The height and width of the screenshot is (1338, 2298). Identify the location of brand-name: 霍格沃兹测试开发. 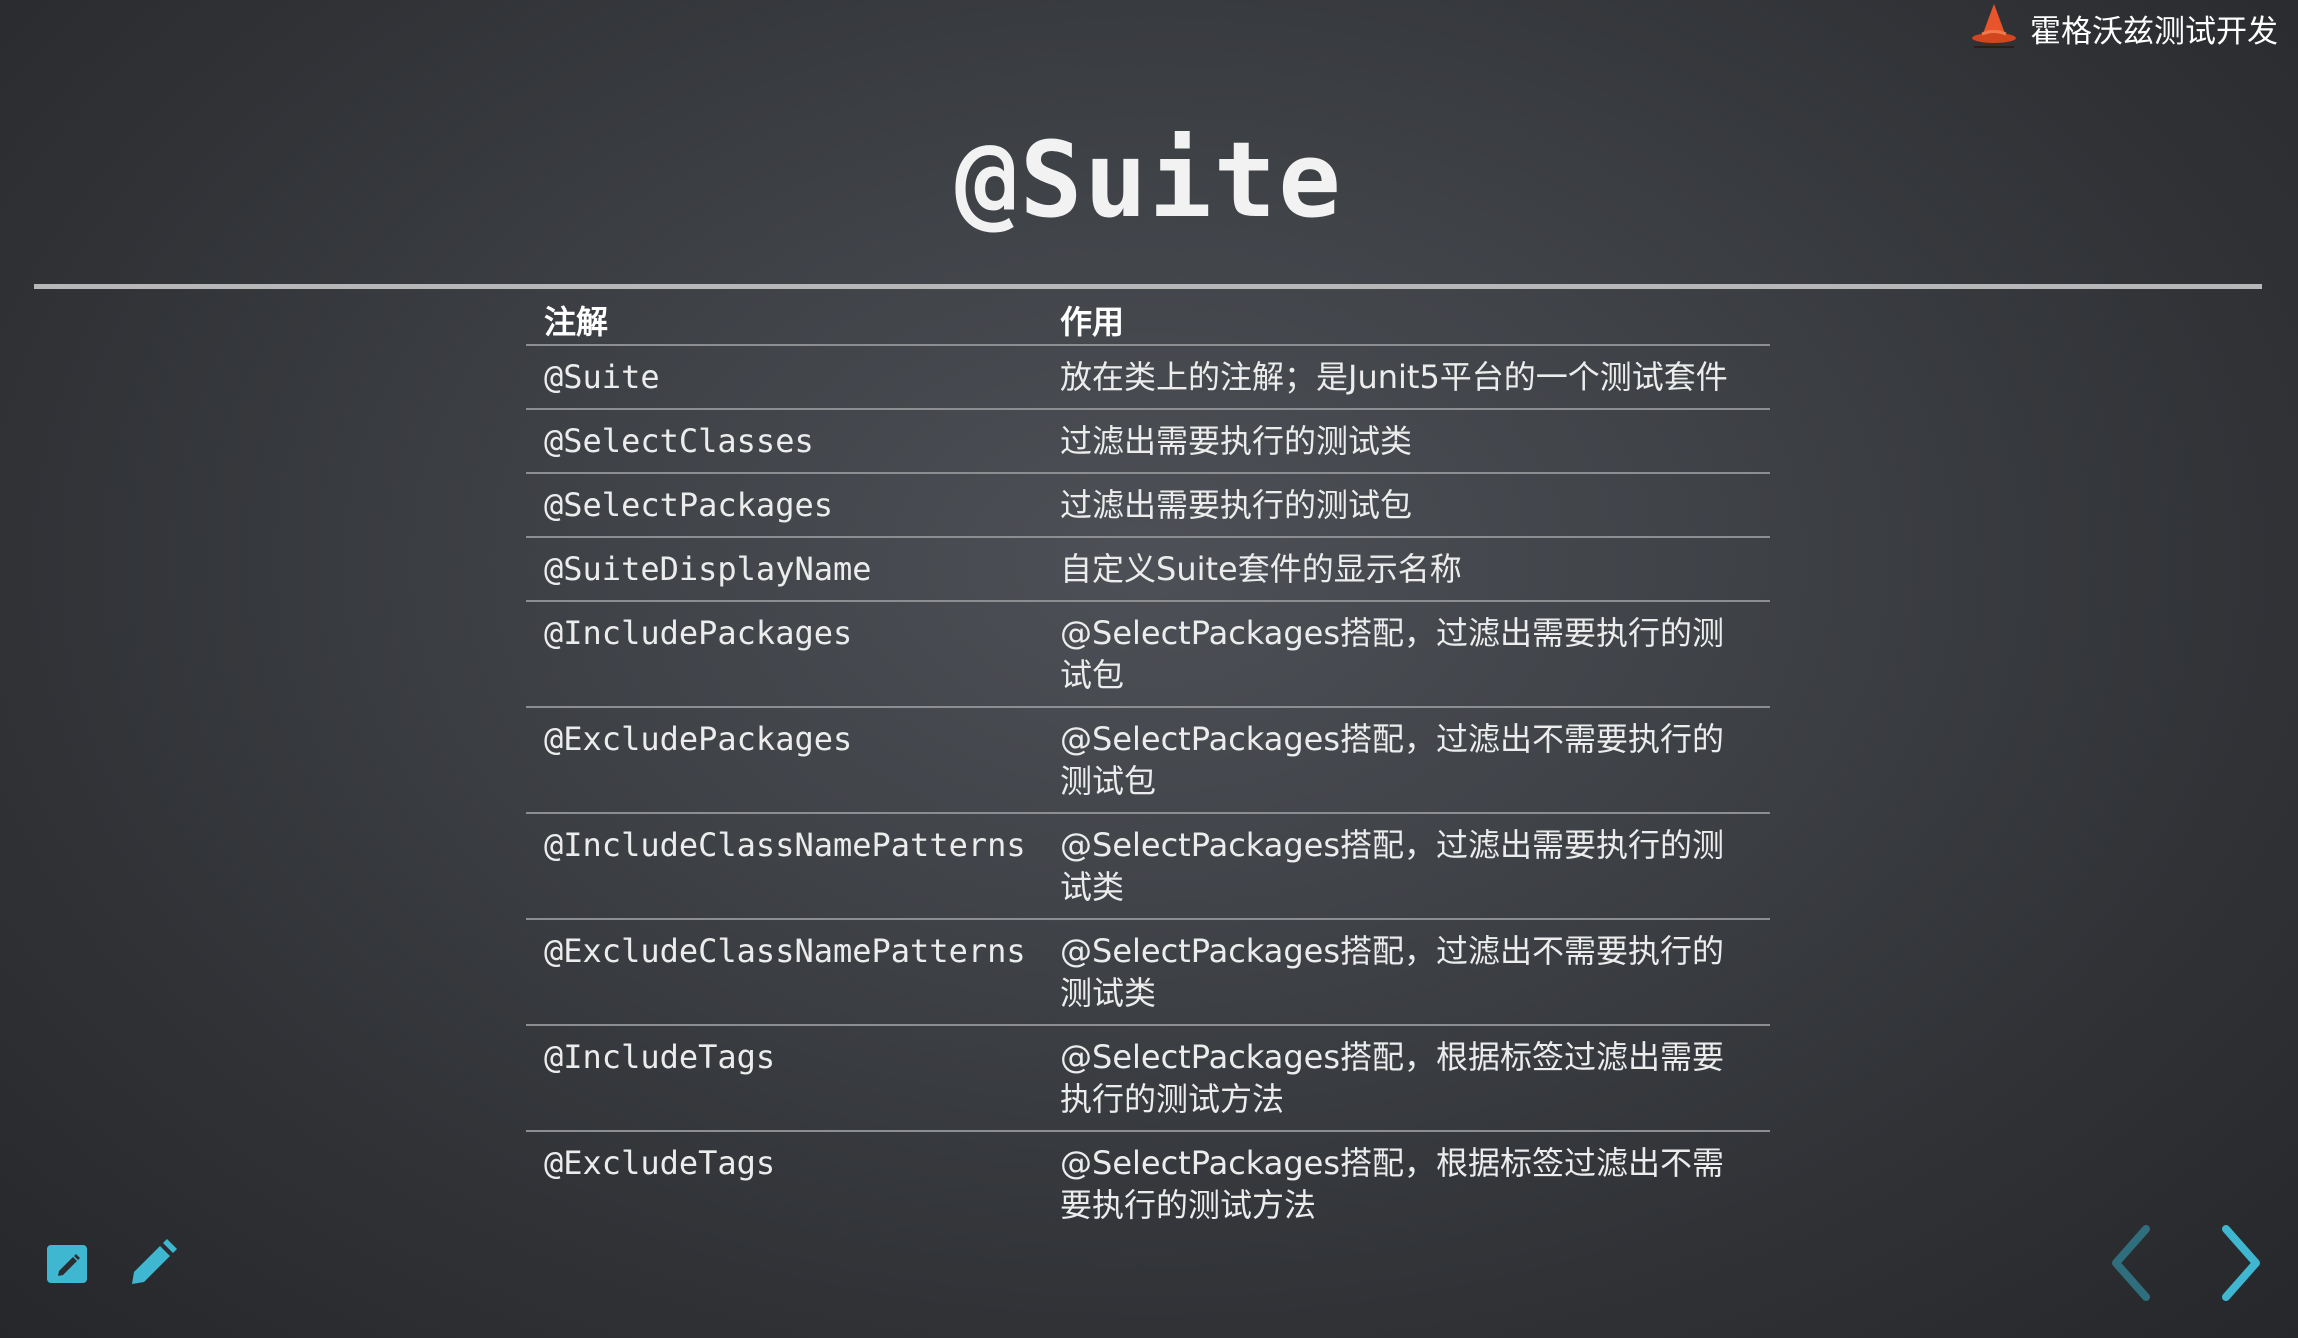
(2154, 31).